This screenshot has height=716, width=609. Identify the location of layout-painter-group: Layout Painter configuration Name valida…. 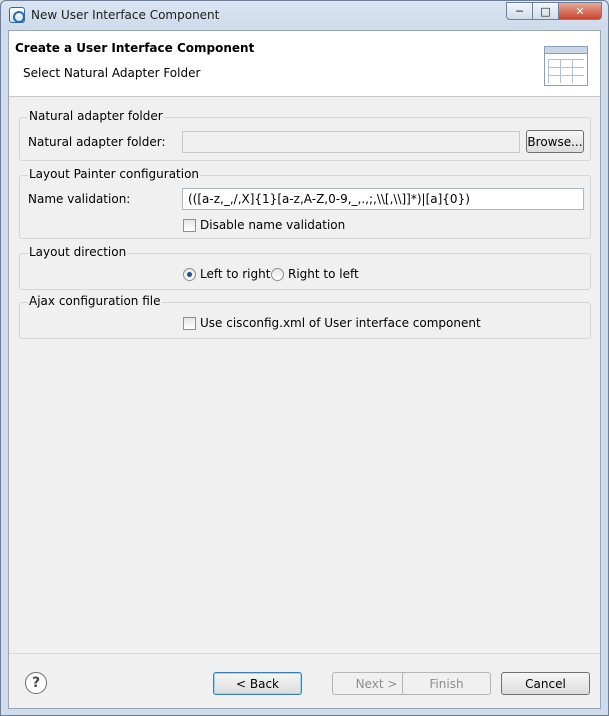
(305, 203).